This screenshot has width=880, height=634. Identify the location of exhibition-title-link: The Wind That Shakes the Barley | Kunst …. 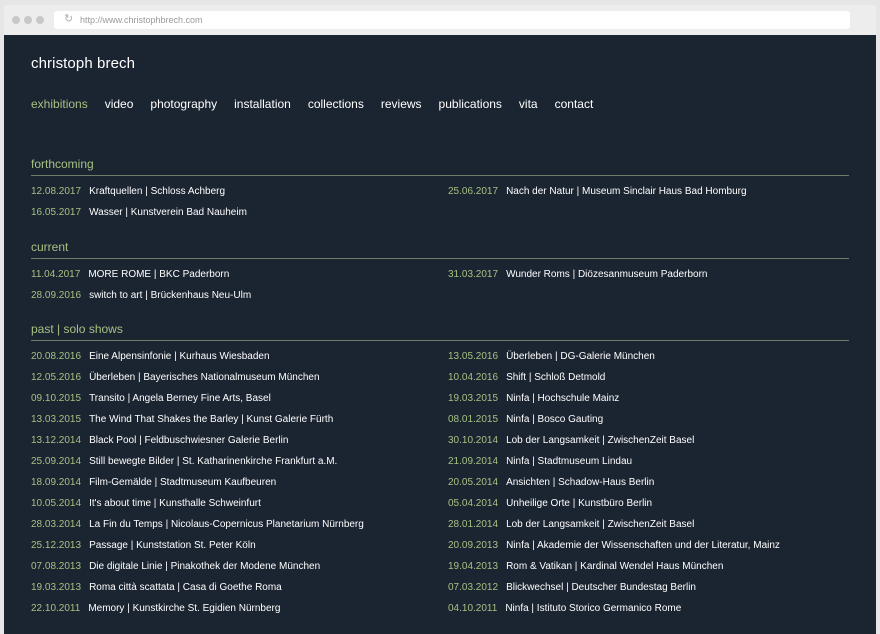
(211, 419).